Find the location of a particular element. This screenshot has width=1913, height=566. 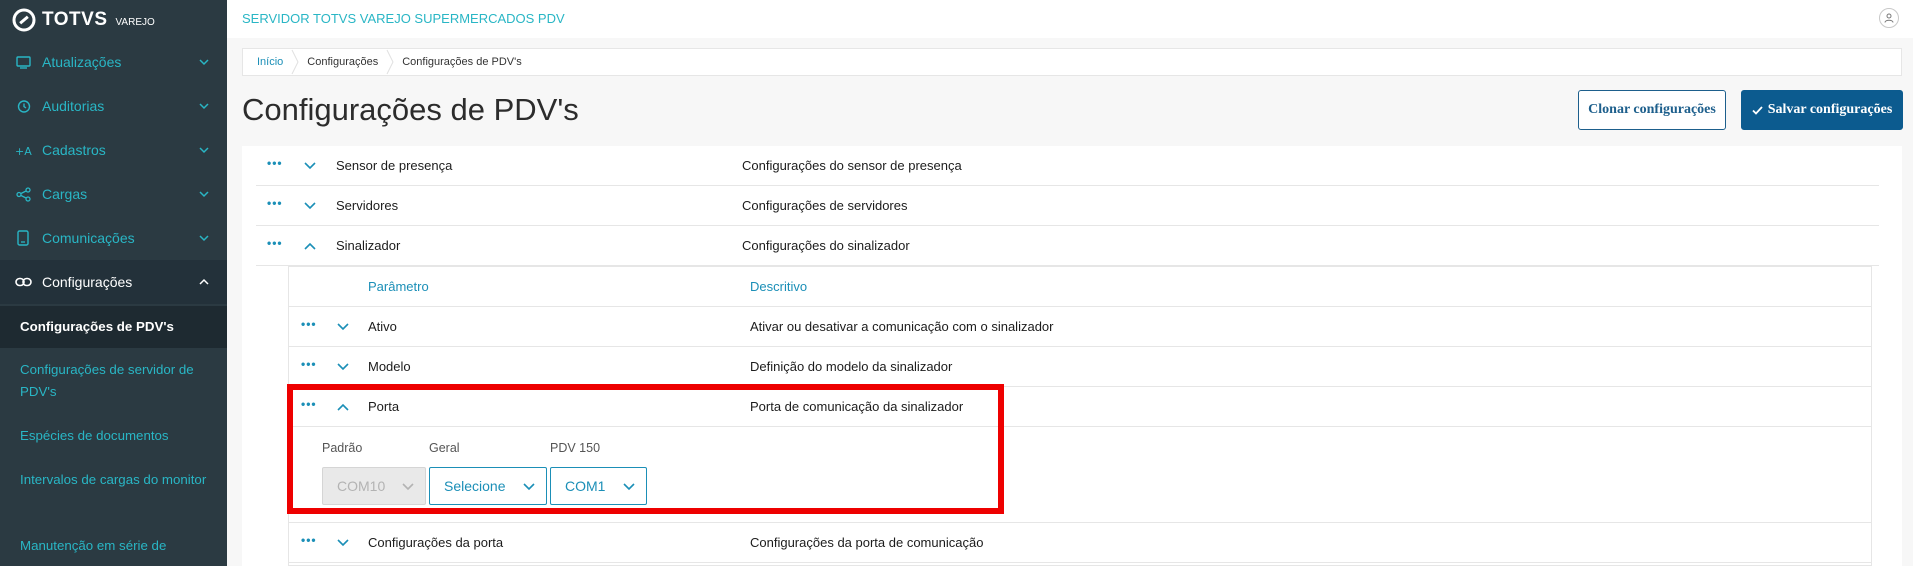

sidebar-subitem-configuracoes-servidor: Configurações de servidor de PDV's is located at coordinates (113, 381).